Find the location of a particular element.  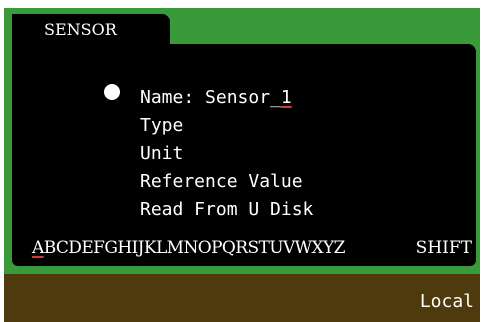

menu-item-unit: Unit is located at coordinates (226, 154).